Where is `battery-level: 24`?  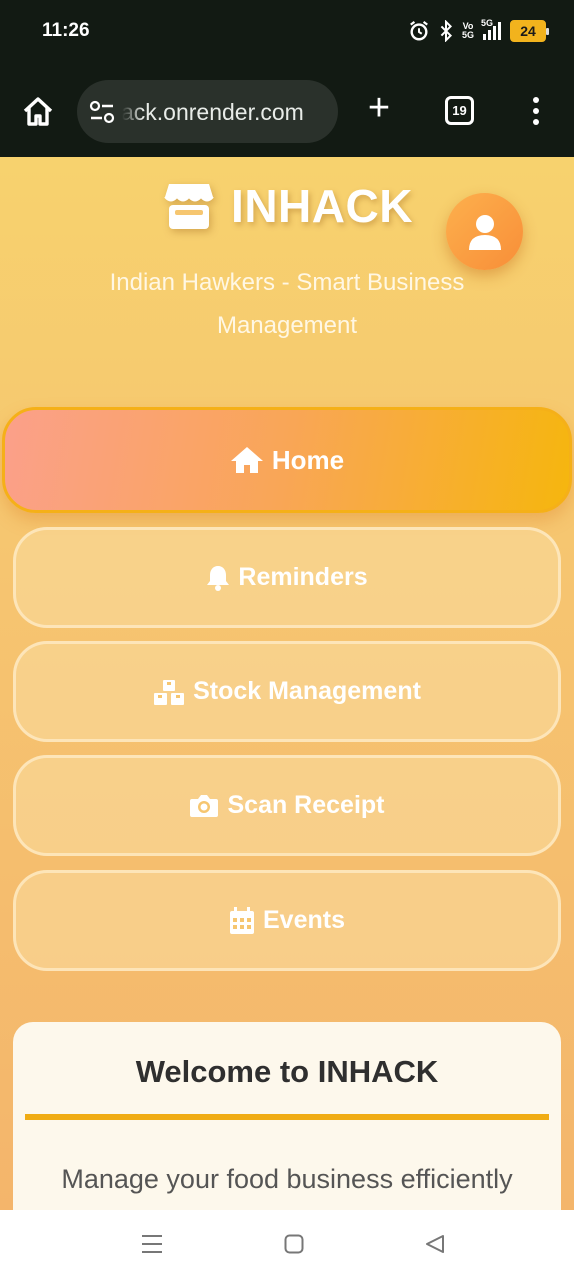
battery-level: 24 is located at coordinates (528, 31).